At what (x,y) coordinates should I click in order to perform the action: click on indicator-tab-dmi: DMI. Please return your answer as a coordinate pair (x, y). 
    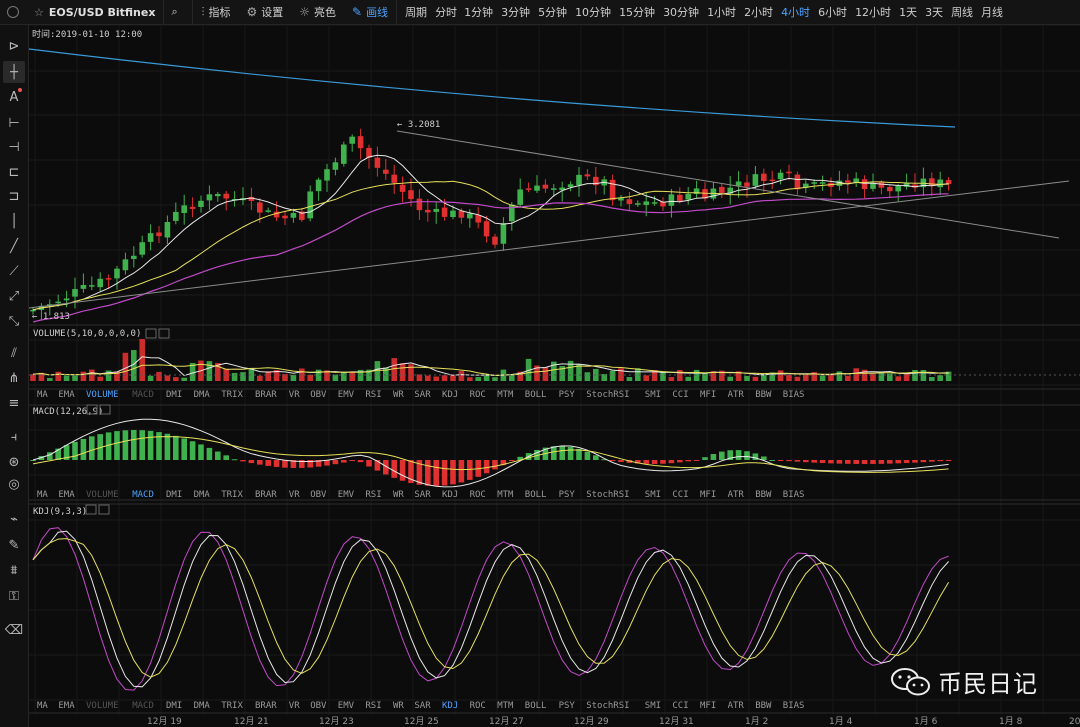
    Looking at the image, I should click on (174, 706).